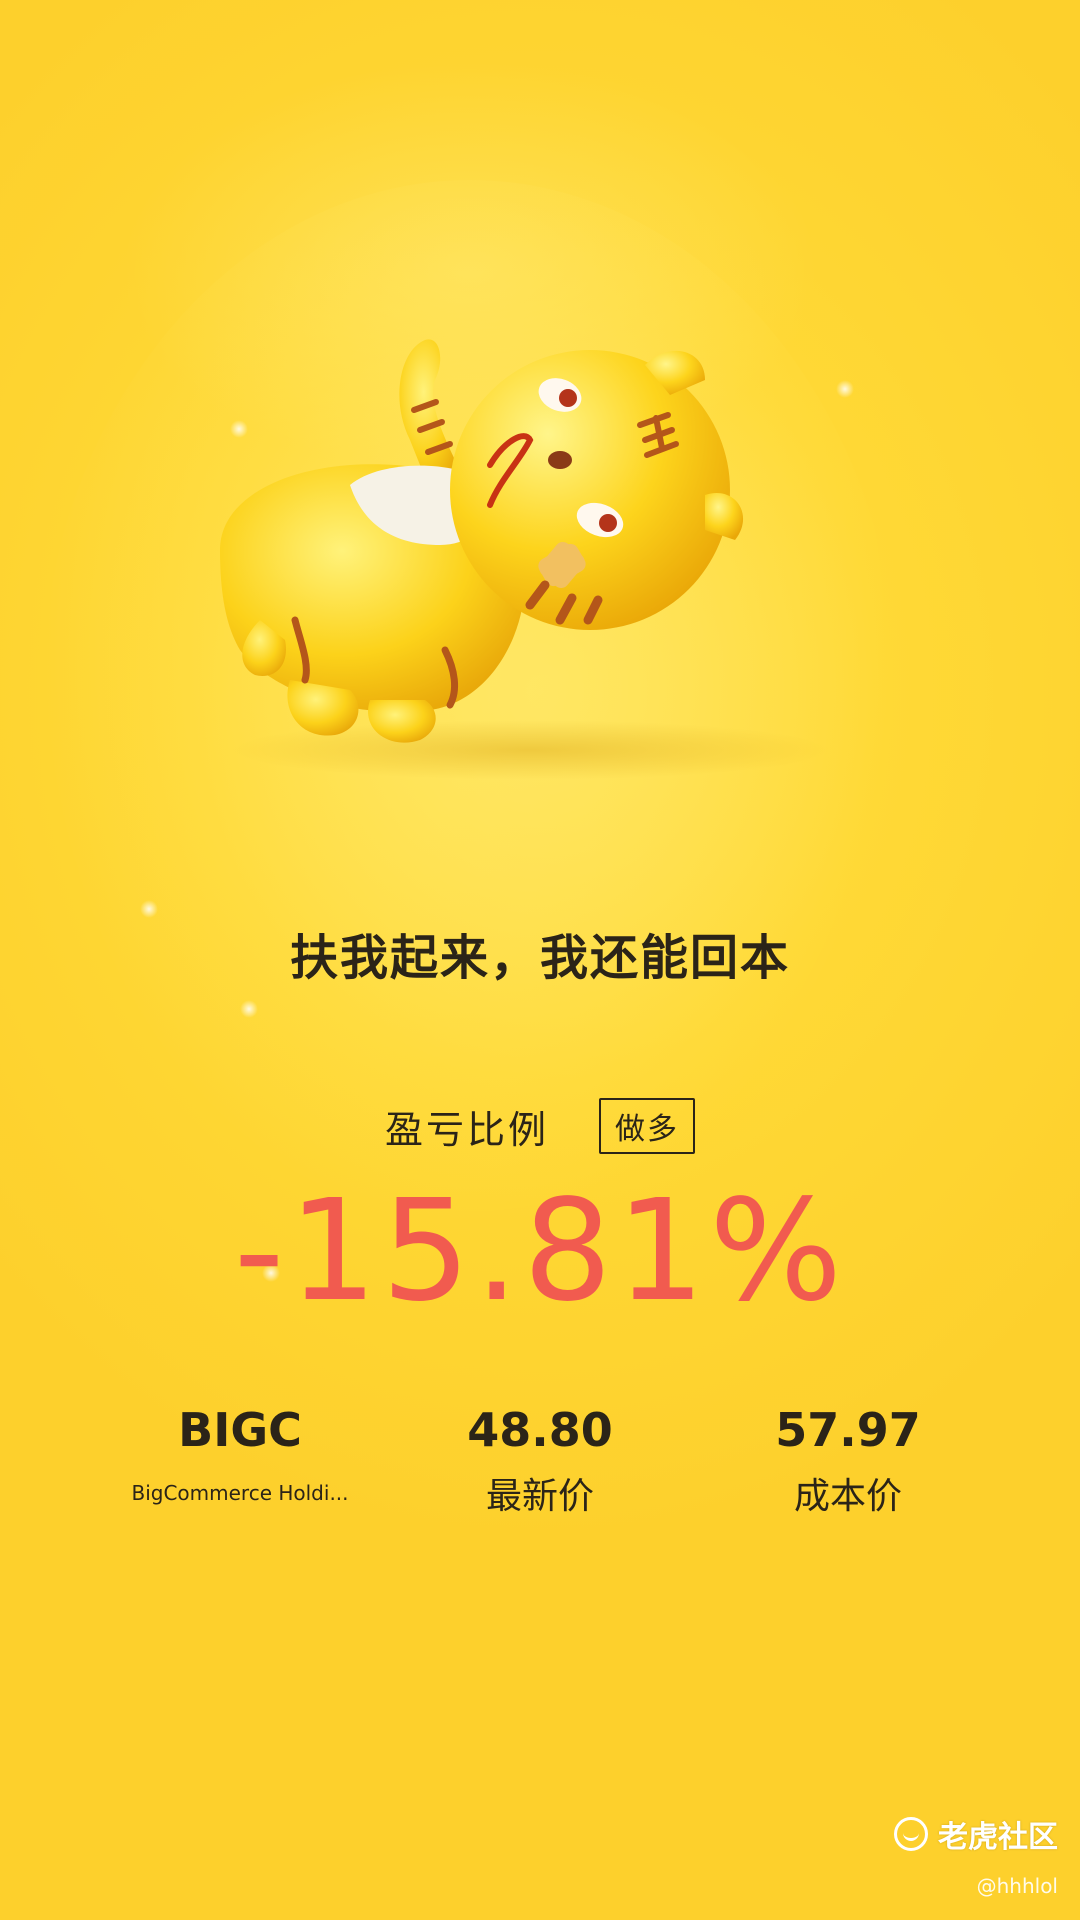  I want to click on position-direction-badge: 做多, so click(647, 1126).